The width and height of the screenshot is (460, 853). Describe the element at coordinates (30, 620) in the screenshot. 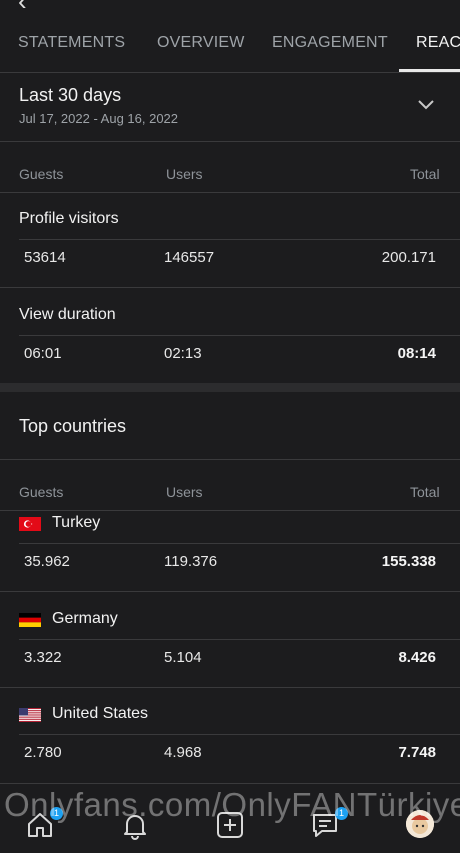

I see `de-flag-icon` at that location.